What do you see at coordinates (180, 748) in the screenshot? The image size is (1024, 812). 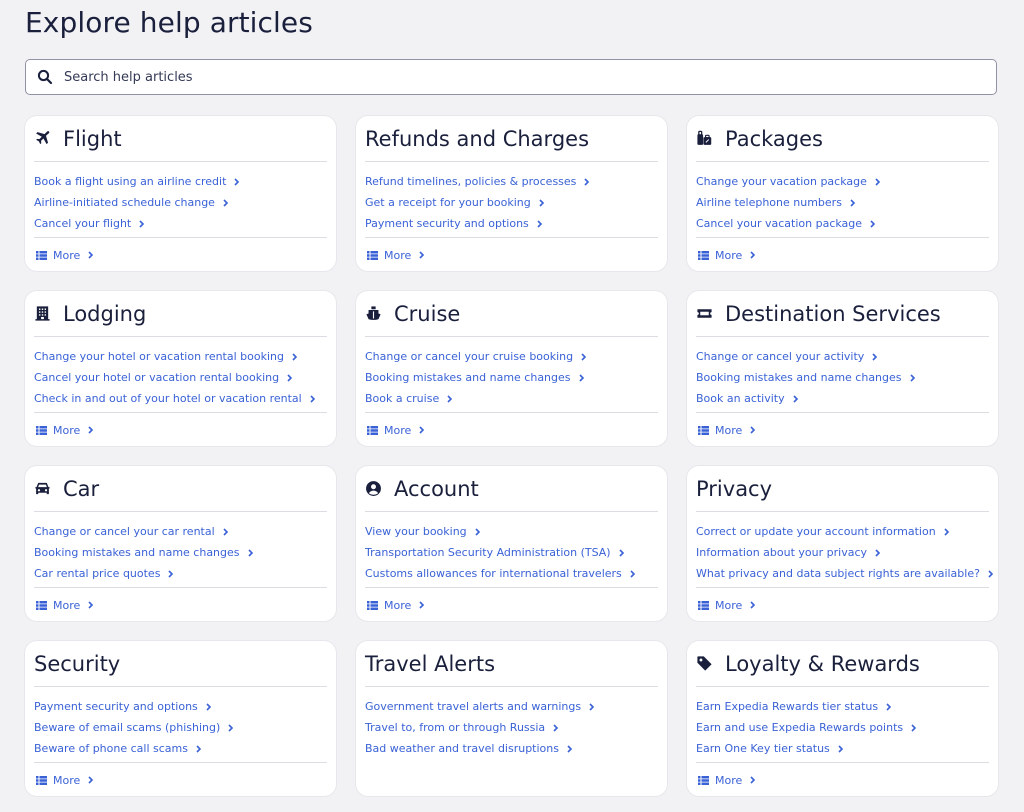 I see `article-link: Beware of phone call scams` at bounding box center [180, 748].